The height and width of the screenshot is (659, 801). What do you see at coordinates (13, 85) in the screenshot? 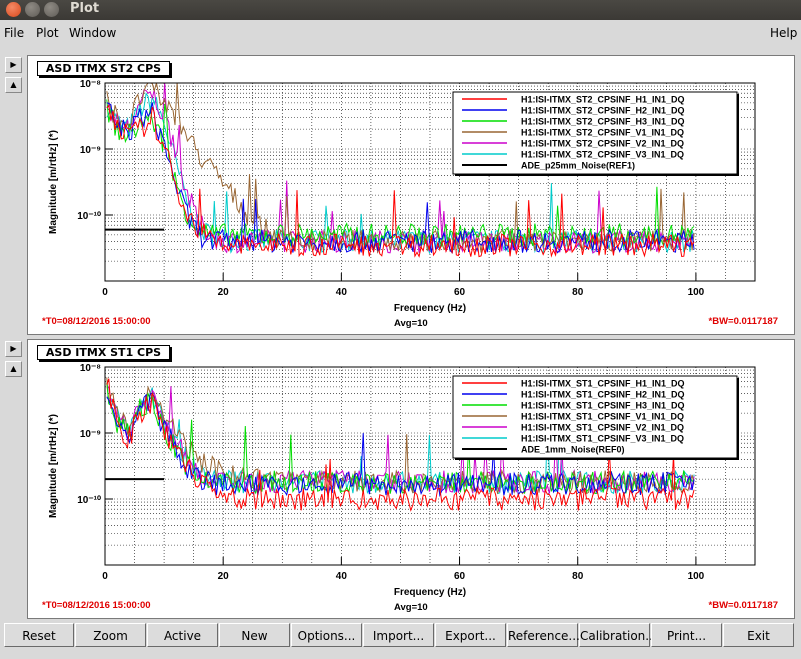
I see `pad1-up-arrow-icon: ▲` at bounding box center [13, 85].